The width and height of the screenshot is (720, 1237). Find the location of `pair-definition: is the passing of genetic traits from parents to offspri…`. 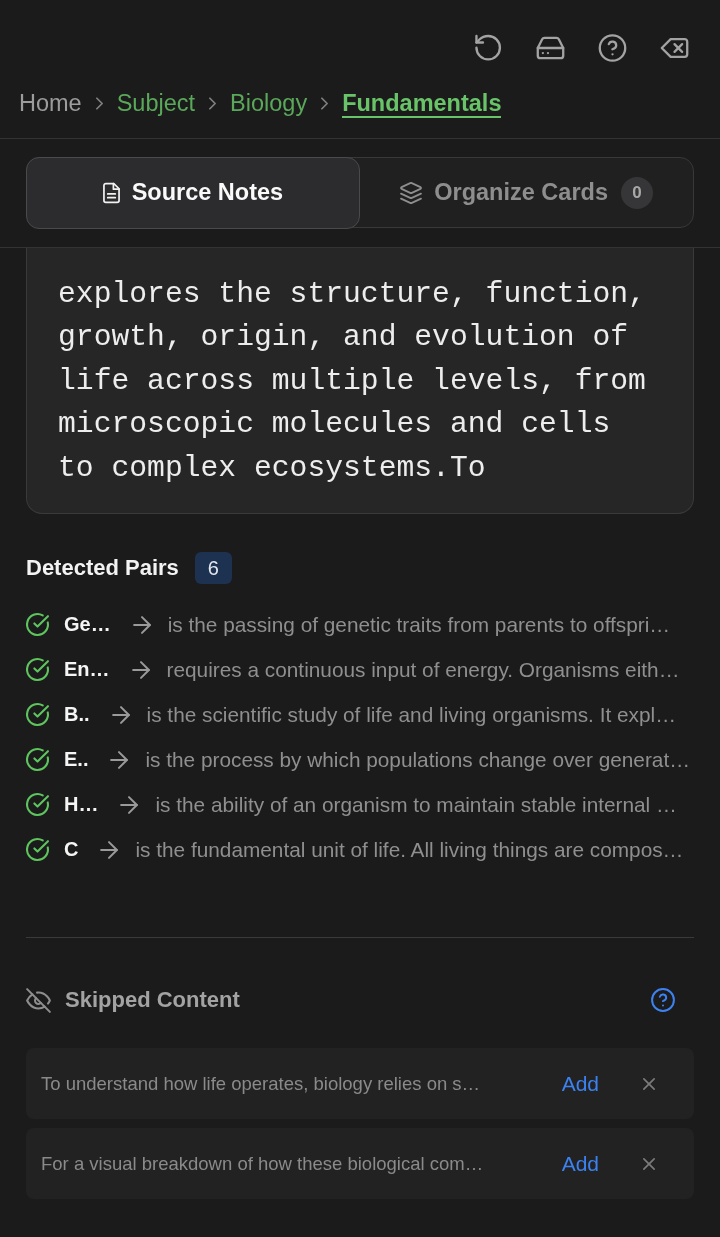

pair-definition: is the passing of genetic traits from parents to offspri… is located at coordinates (419, 624).